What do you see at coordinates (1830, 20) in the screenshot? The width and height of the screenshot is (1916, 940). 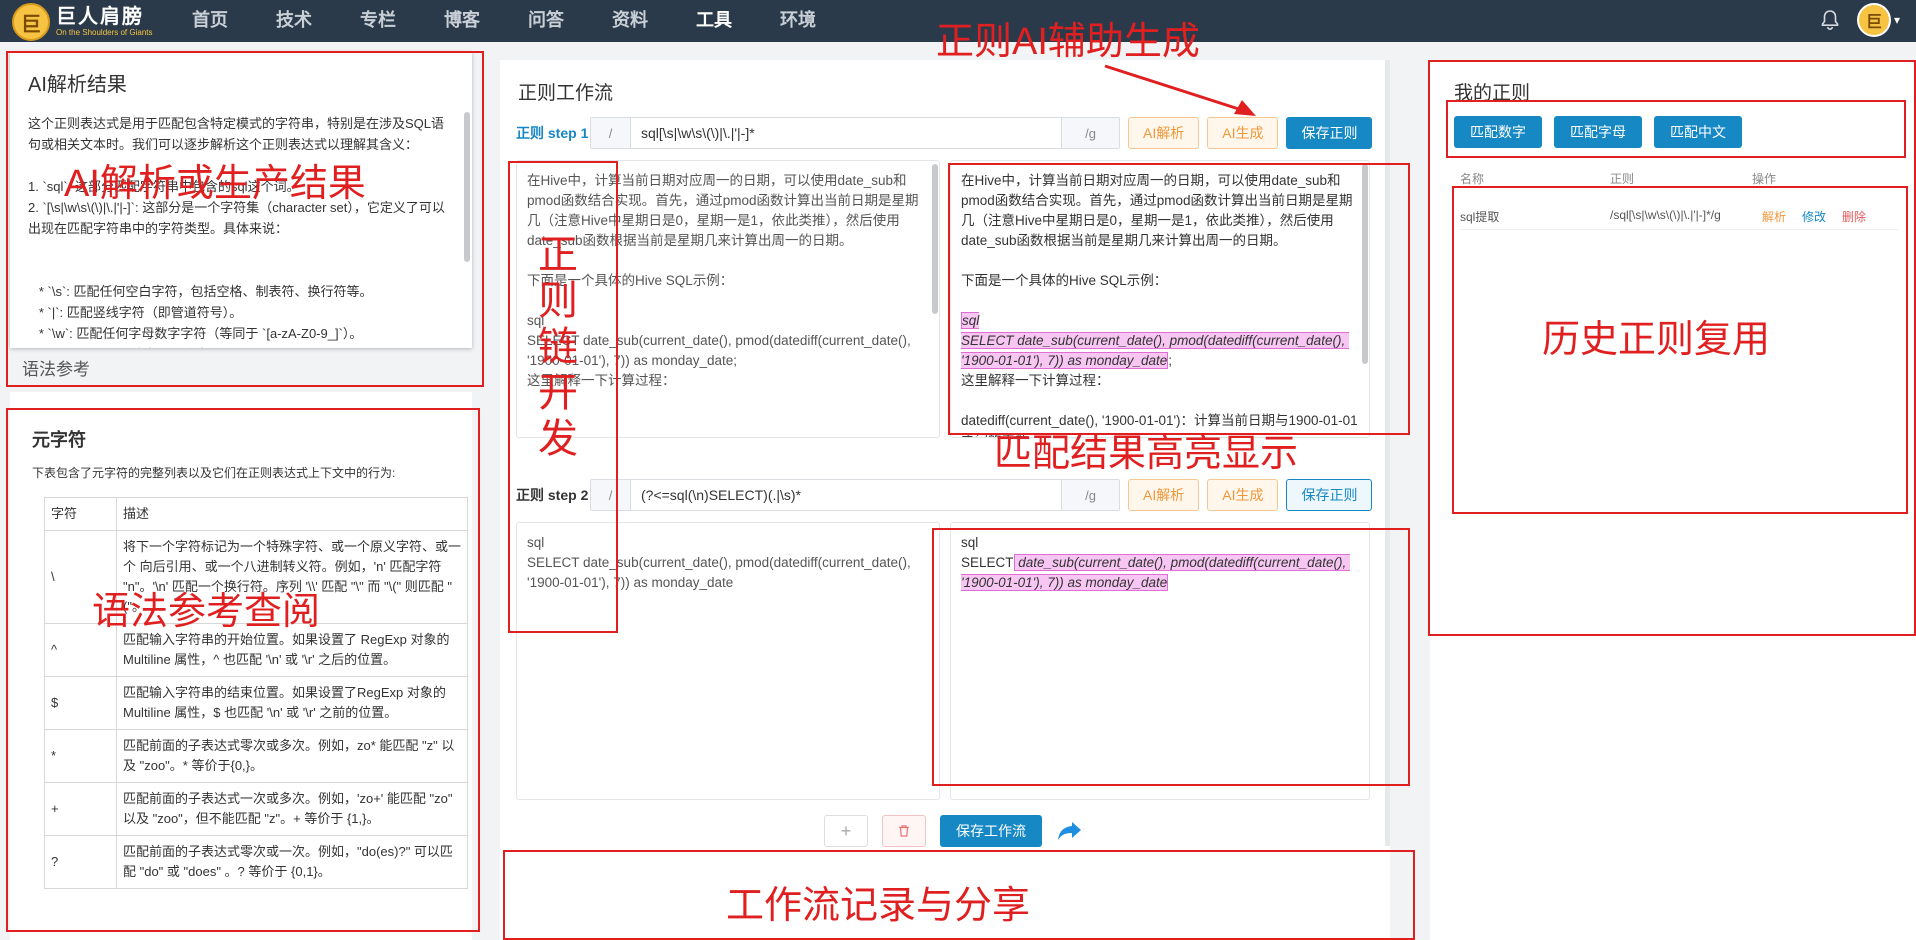 I see `bell-icon` at bounding box center [1830, 20].